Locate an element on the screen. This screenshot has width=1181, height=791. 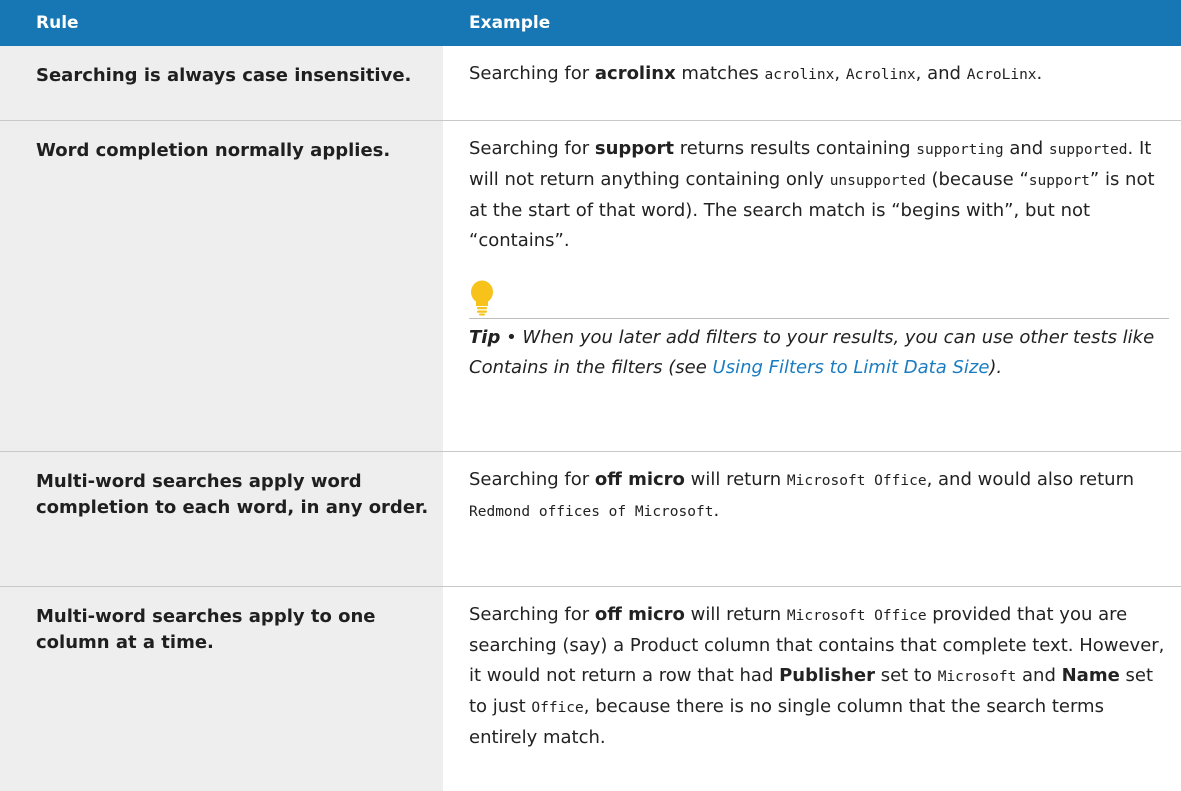
tip-divider is located at coordinates (819, 318).